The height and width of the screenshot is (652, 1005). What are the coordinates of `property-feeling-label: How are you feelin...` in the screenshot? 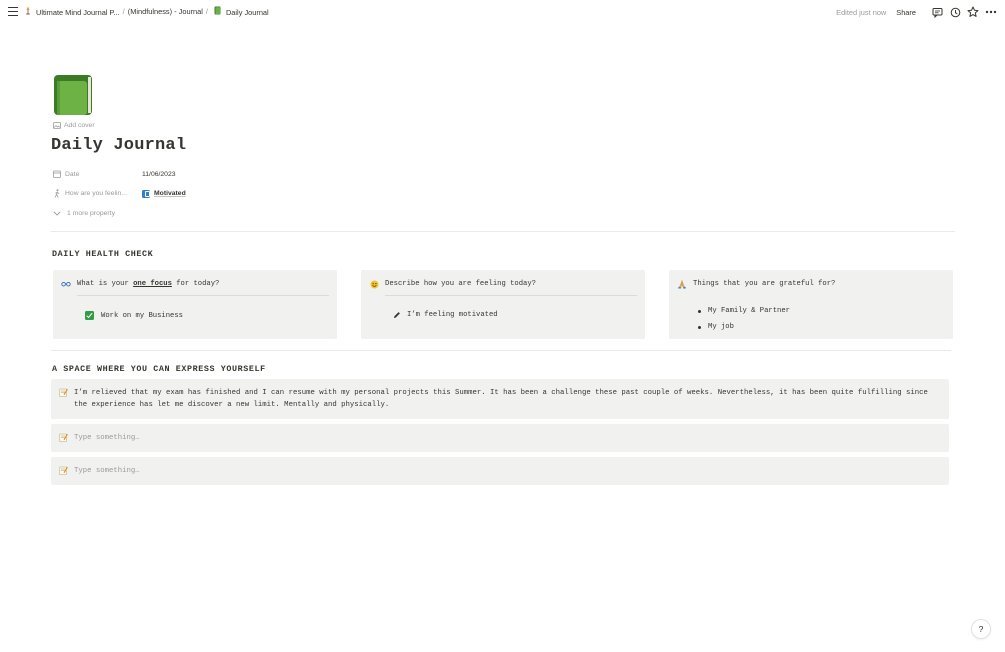 It's located at (97, 193).